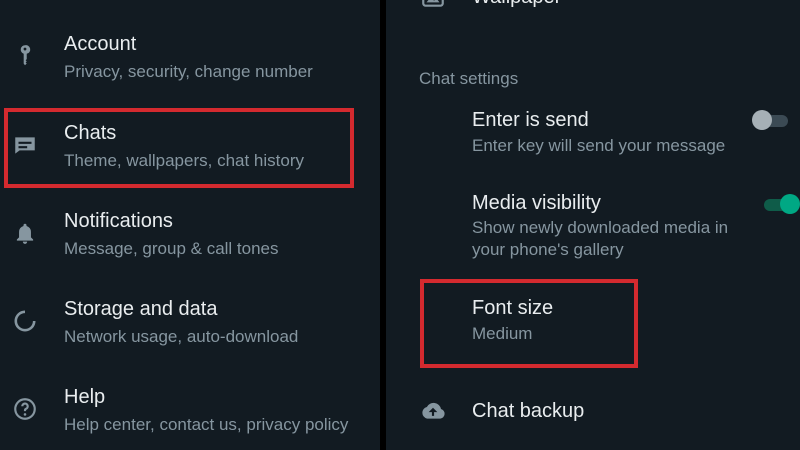 Image resolution: width=800 pixels, height=450 pixels. I want to click on settings-item-subtitle: Privacy, security, change number, so click(188, 71).